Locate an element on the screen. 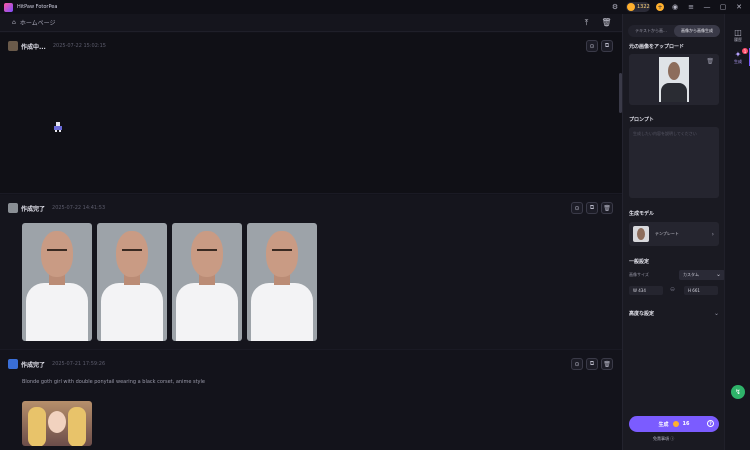  info-icon: ⓘ is located at coordinates (672, 438).